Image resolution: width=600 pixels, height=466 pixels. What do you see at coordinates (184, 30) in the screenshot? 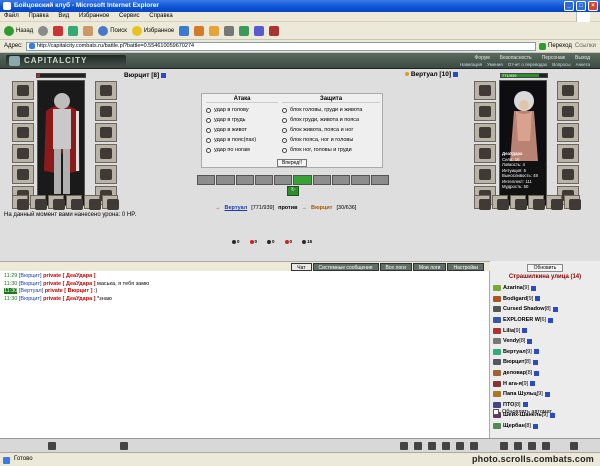
I see `media-icon` at bounding box center [184, 30].